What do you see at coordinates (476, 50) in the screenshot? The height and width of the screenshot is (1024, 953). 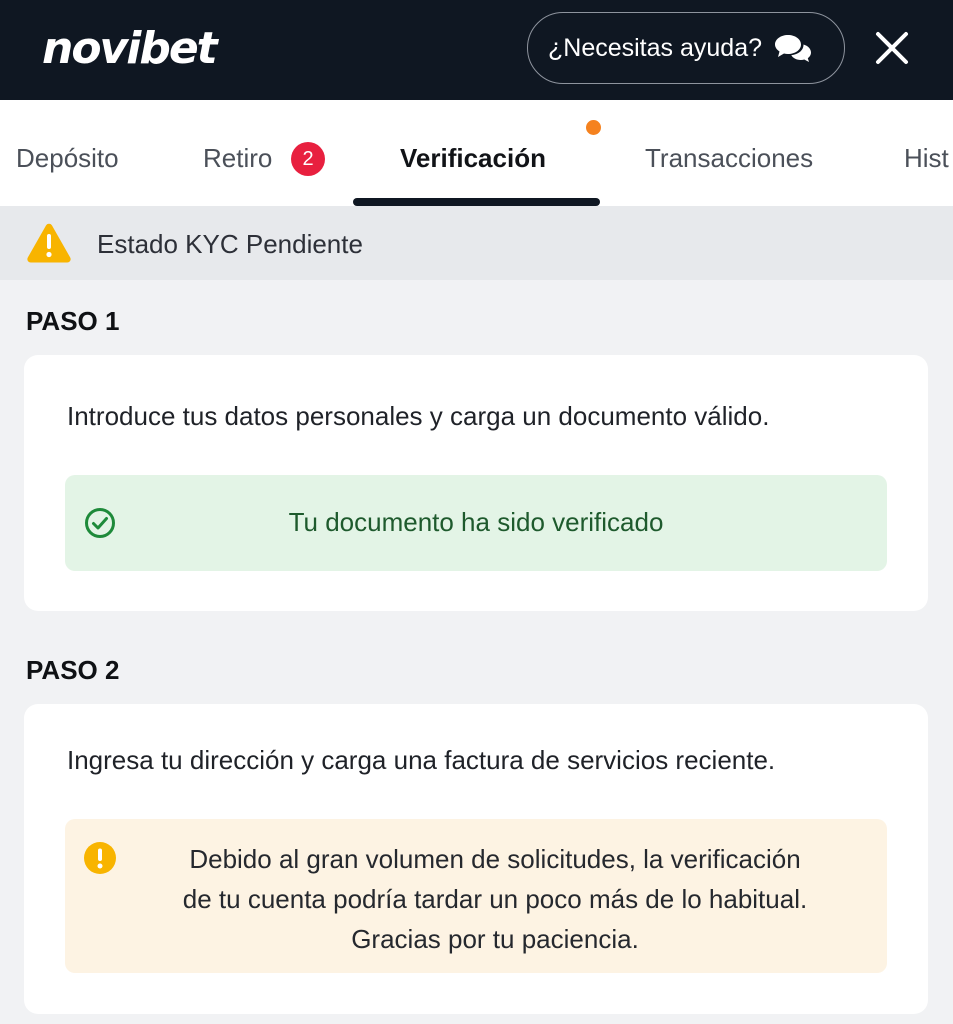 I see `top-bar: novibet ¿Necesitas ayuda?` at bounding box center [476, 50].